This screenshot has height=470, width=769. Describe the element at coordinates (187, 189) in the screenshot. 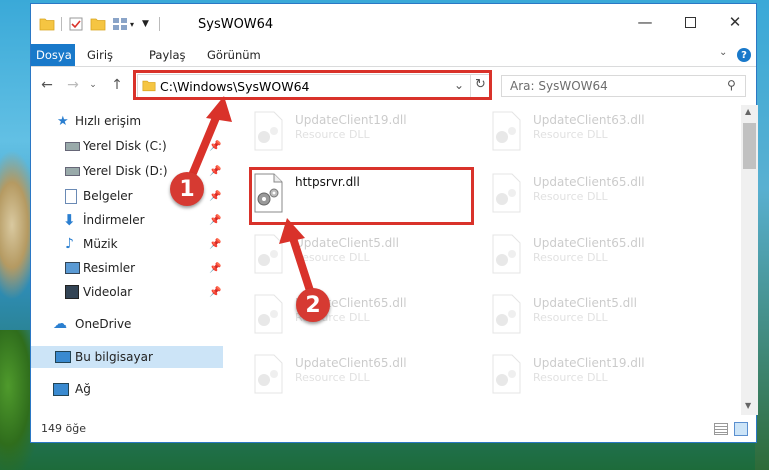

I see `step-badge-1: 1` at that location.